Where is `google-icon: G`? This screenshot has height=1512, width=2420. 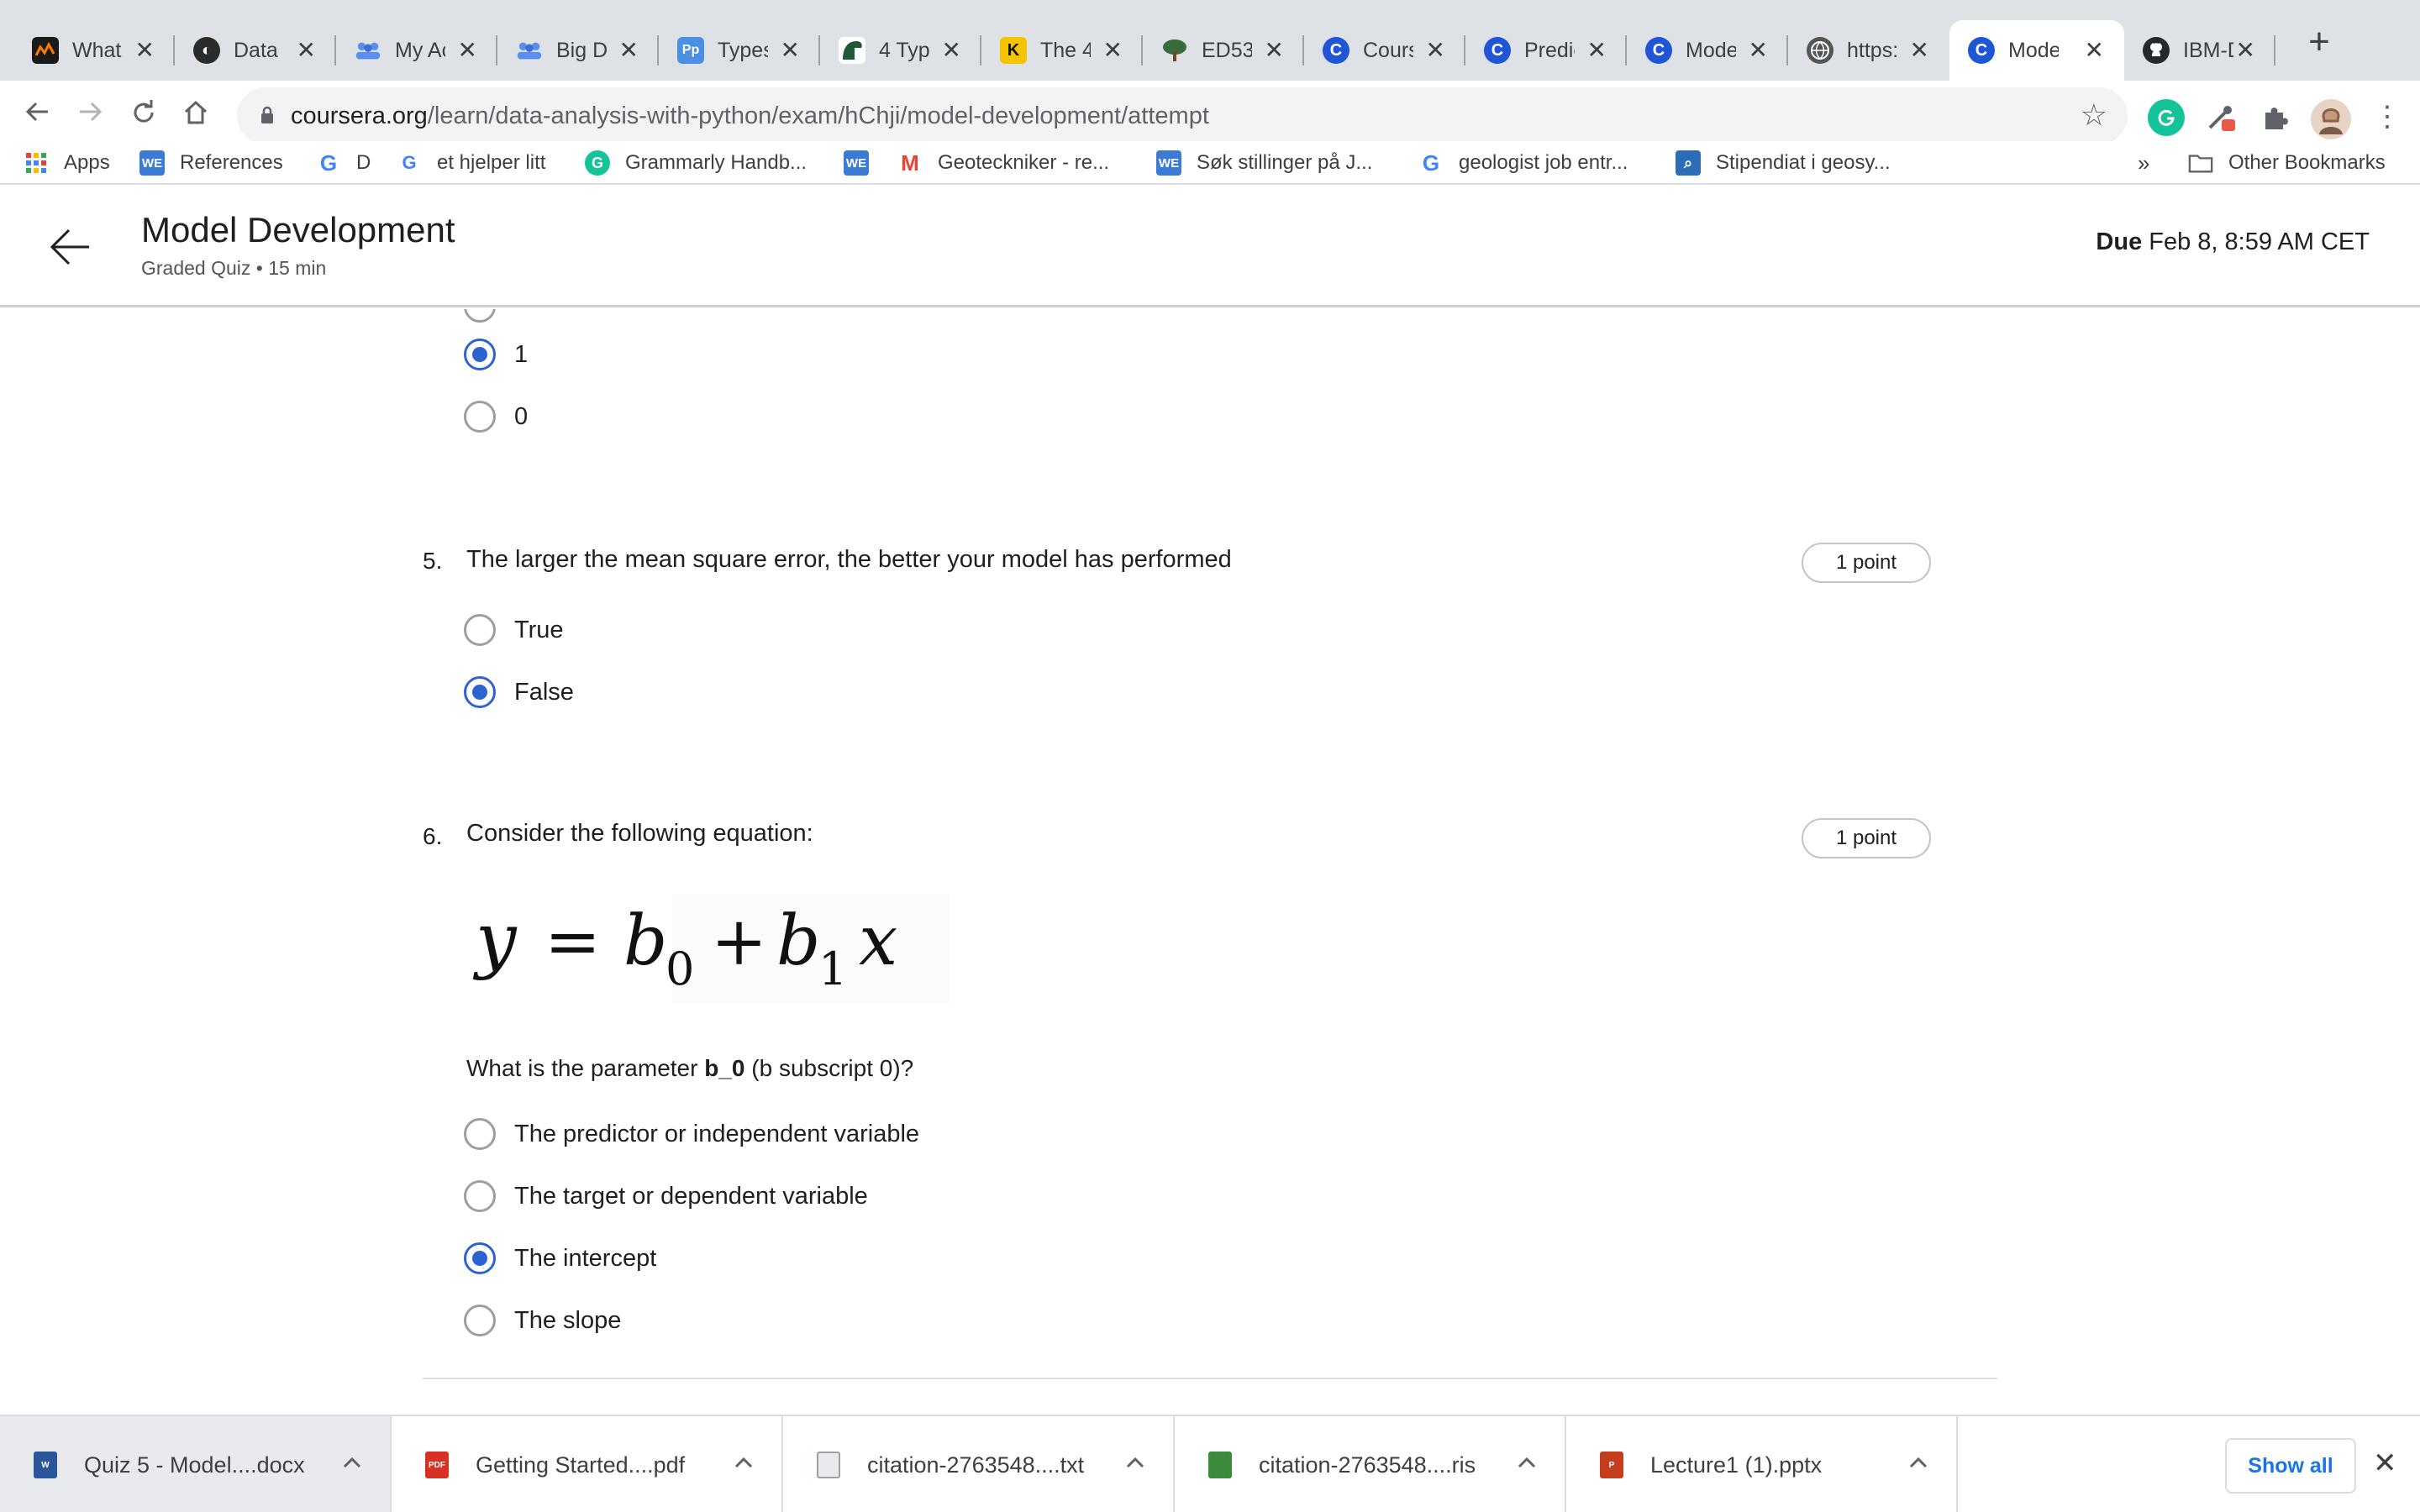 google-icon: G is located at coordinates (329, 163).